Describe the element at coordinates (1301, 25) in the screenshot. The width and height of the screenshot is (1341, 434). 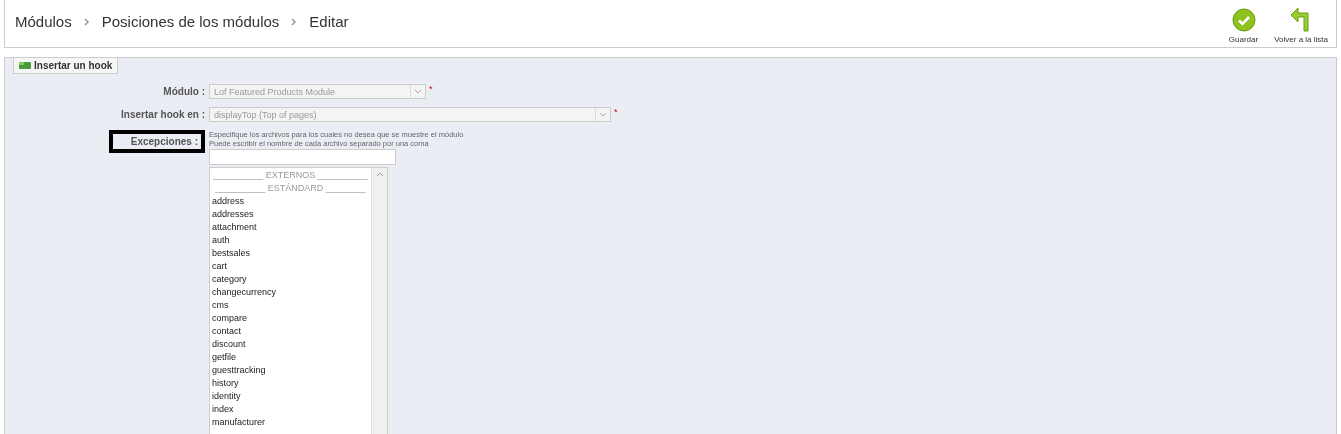
I see `back-button: Volver a la lista` at that location.